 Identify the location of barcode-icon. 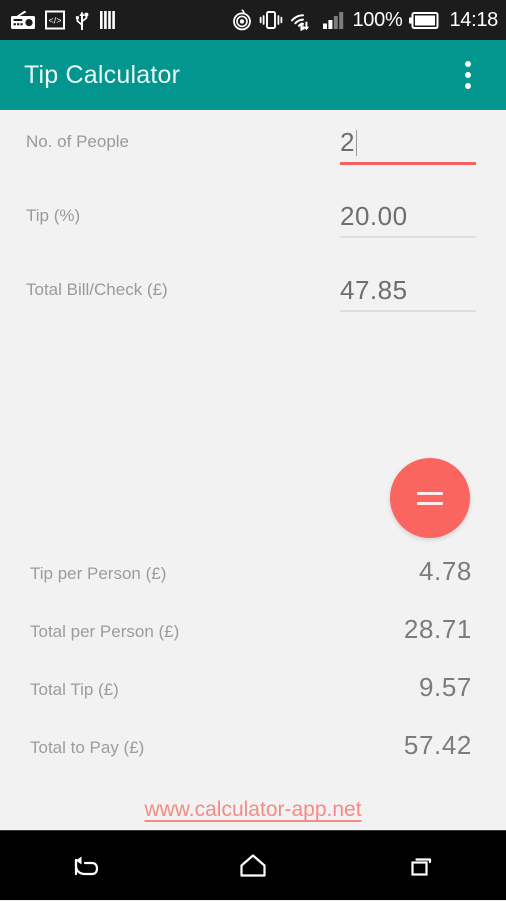
(107, 20).